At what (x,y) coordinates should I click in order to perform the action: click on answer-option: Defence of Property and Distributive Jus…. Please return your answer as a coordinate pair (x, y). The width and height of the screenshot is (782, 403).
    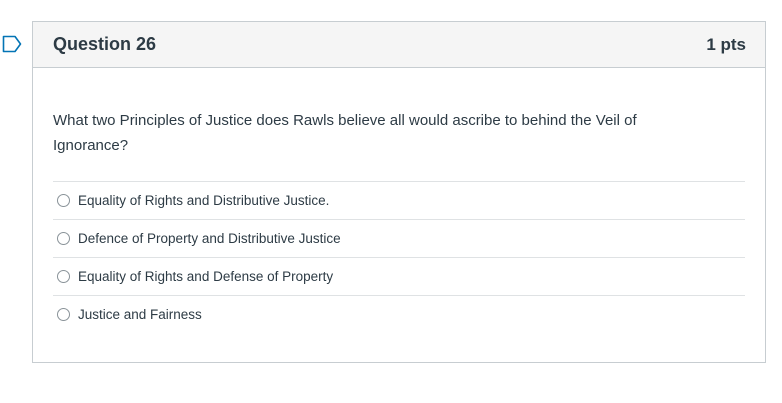
    Looking at the image, I should click on (399, 239).